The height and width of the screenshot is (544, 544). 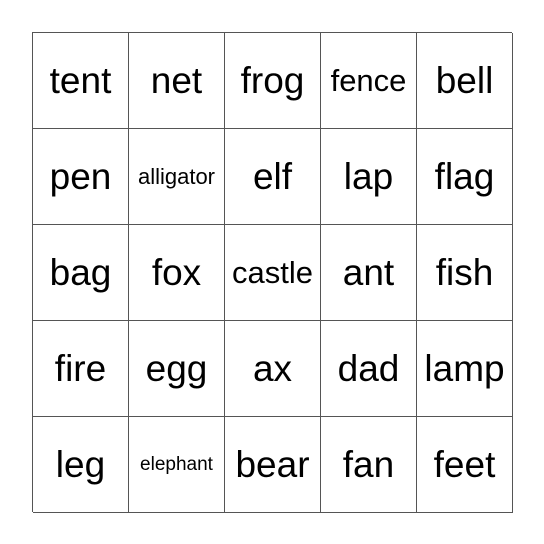 I want to click on bingo-cell: fox, so click(x=177, y=273).